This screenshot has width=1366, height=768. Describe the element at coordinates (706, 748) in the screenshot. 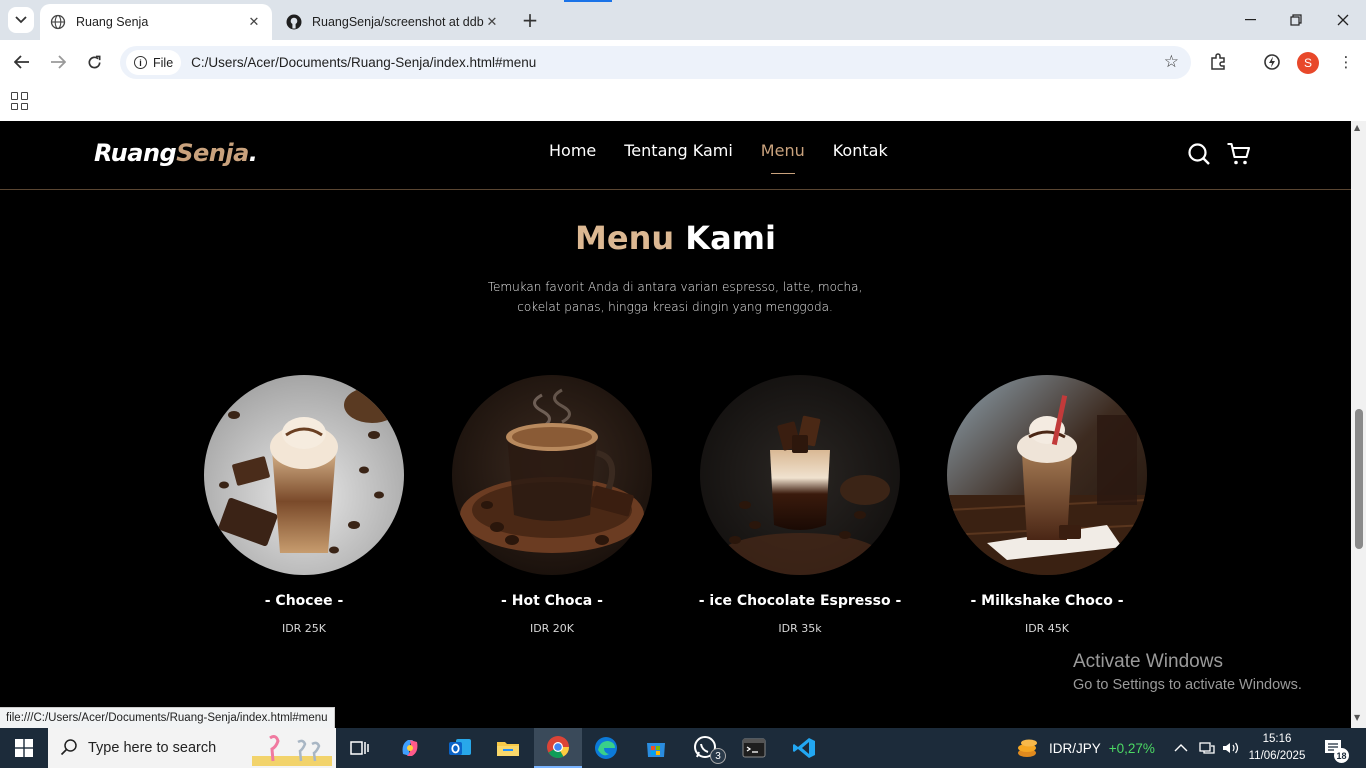

I see `whatsapp-icon: 3` at that location.